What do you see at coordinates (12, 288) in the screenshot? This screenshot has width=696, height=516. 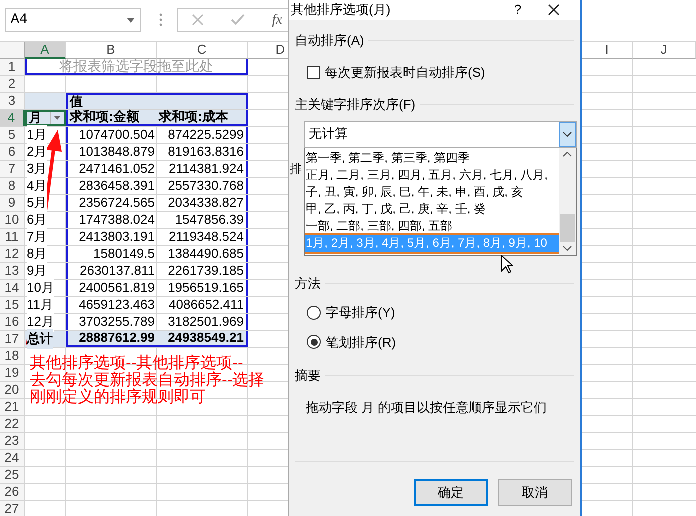 I see `row-number: 14` at bounding box center [12, 288].